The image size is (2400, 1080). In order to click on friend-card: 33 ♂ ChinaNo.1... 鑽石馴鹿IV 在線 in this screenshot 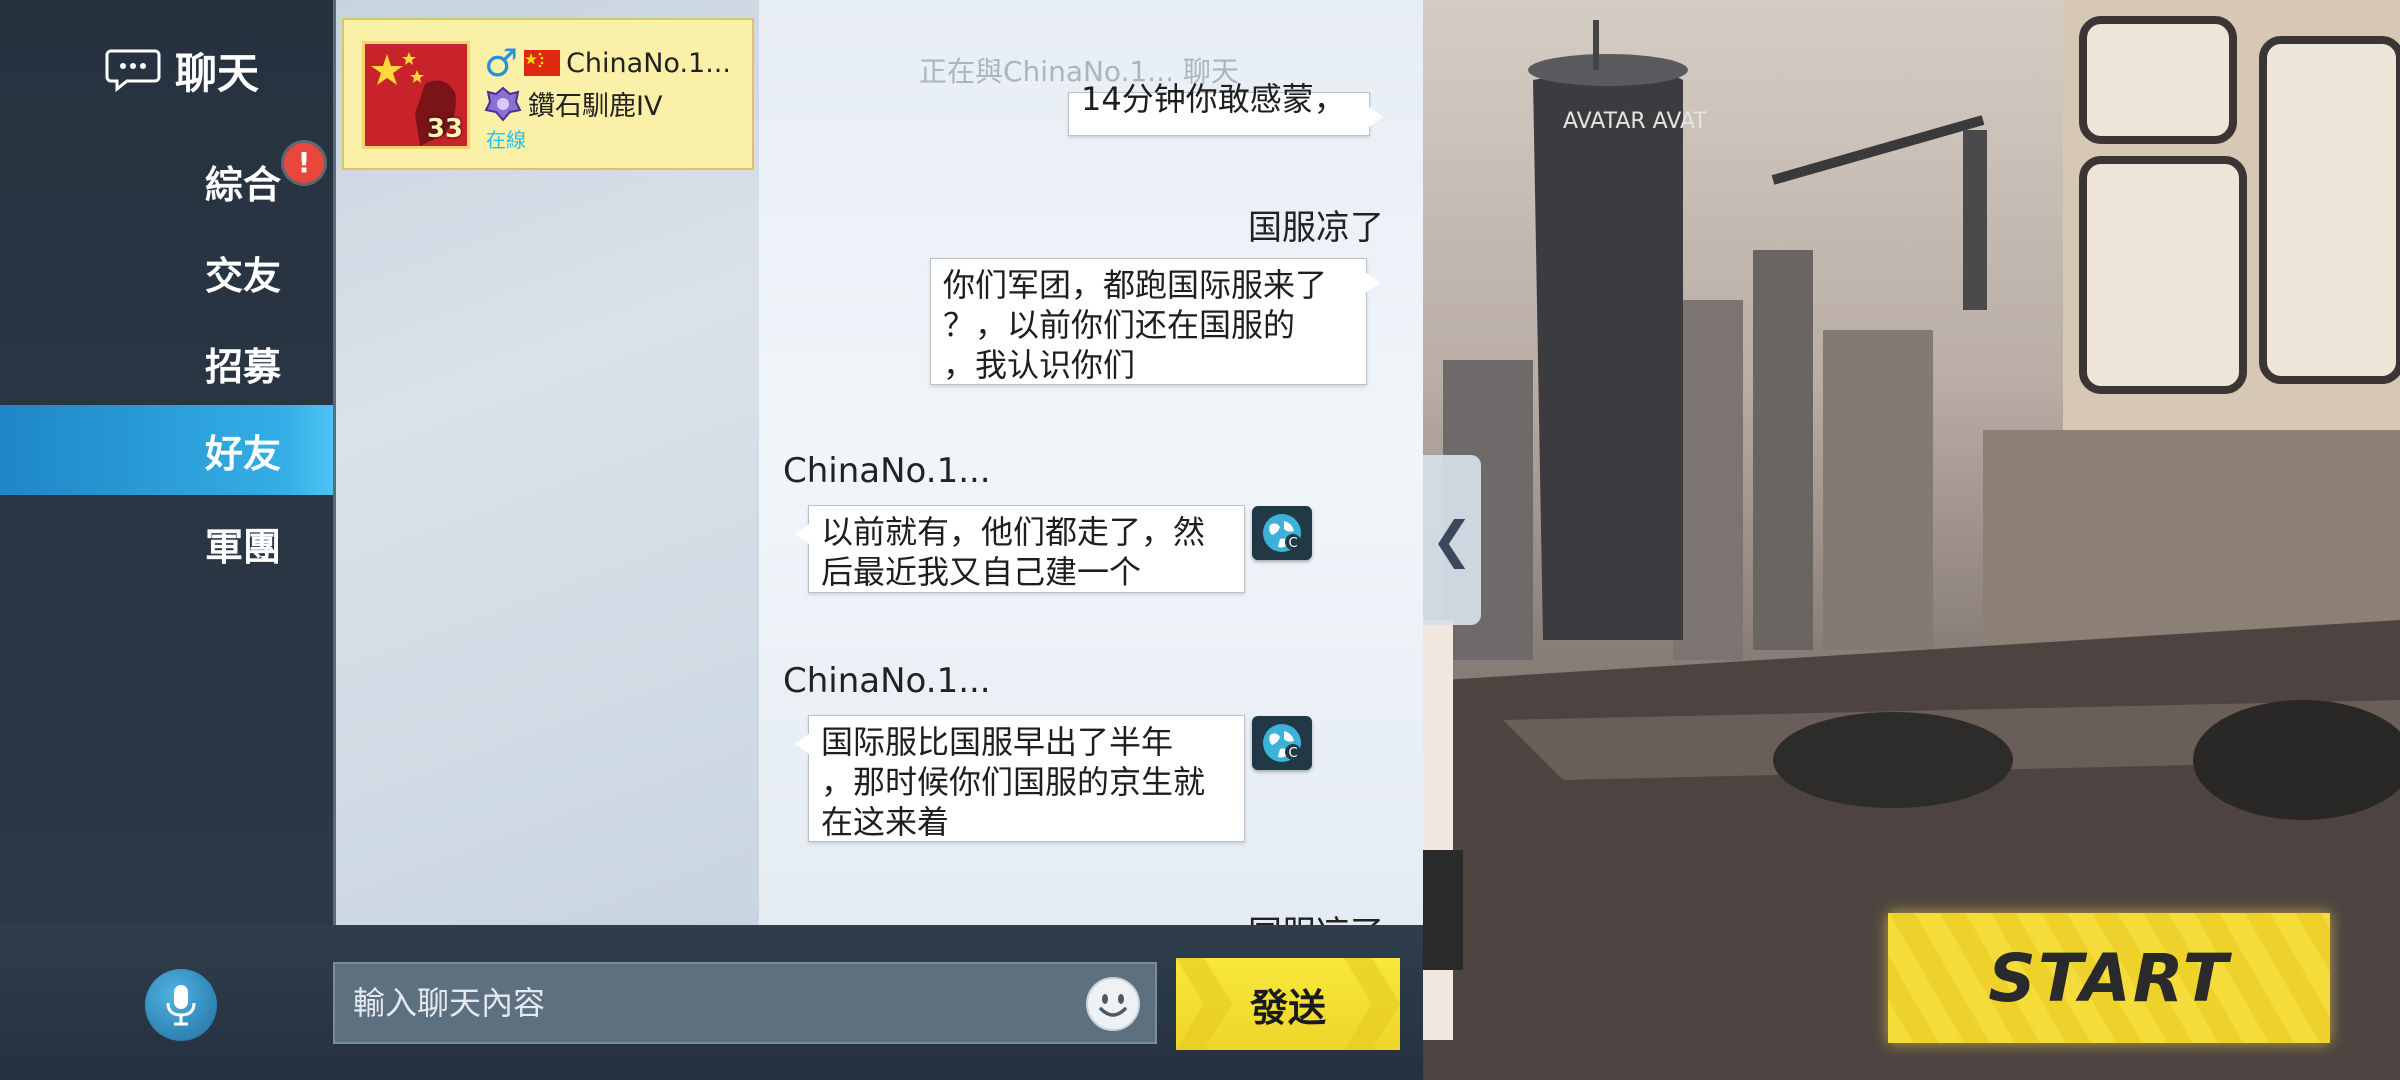, I will do `click(548, 94)`.